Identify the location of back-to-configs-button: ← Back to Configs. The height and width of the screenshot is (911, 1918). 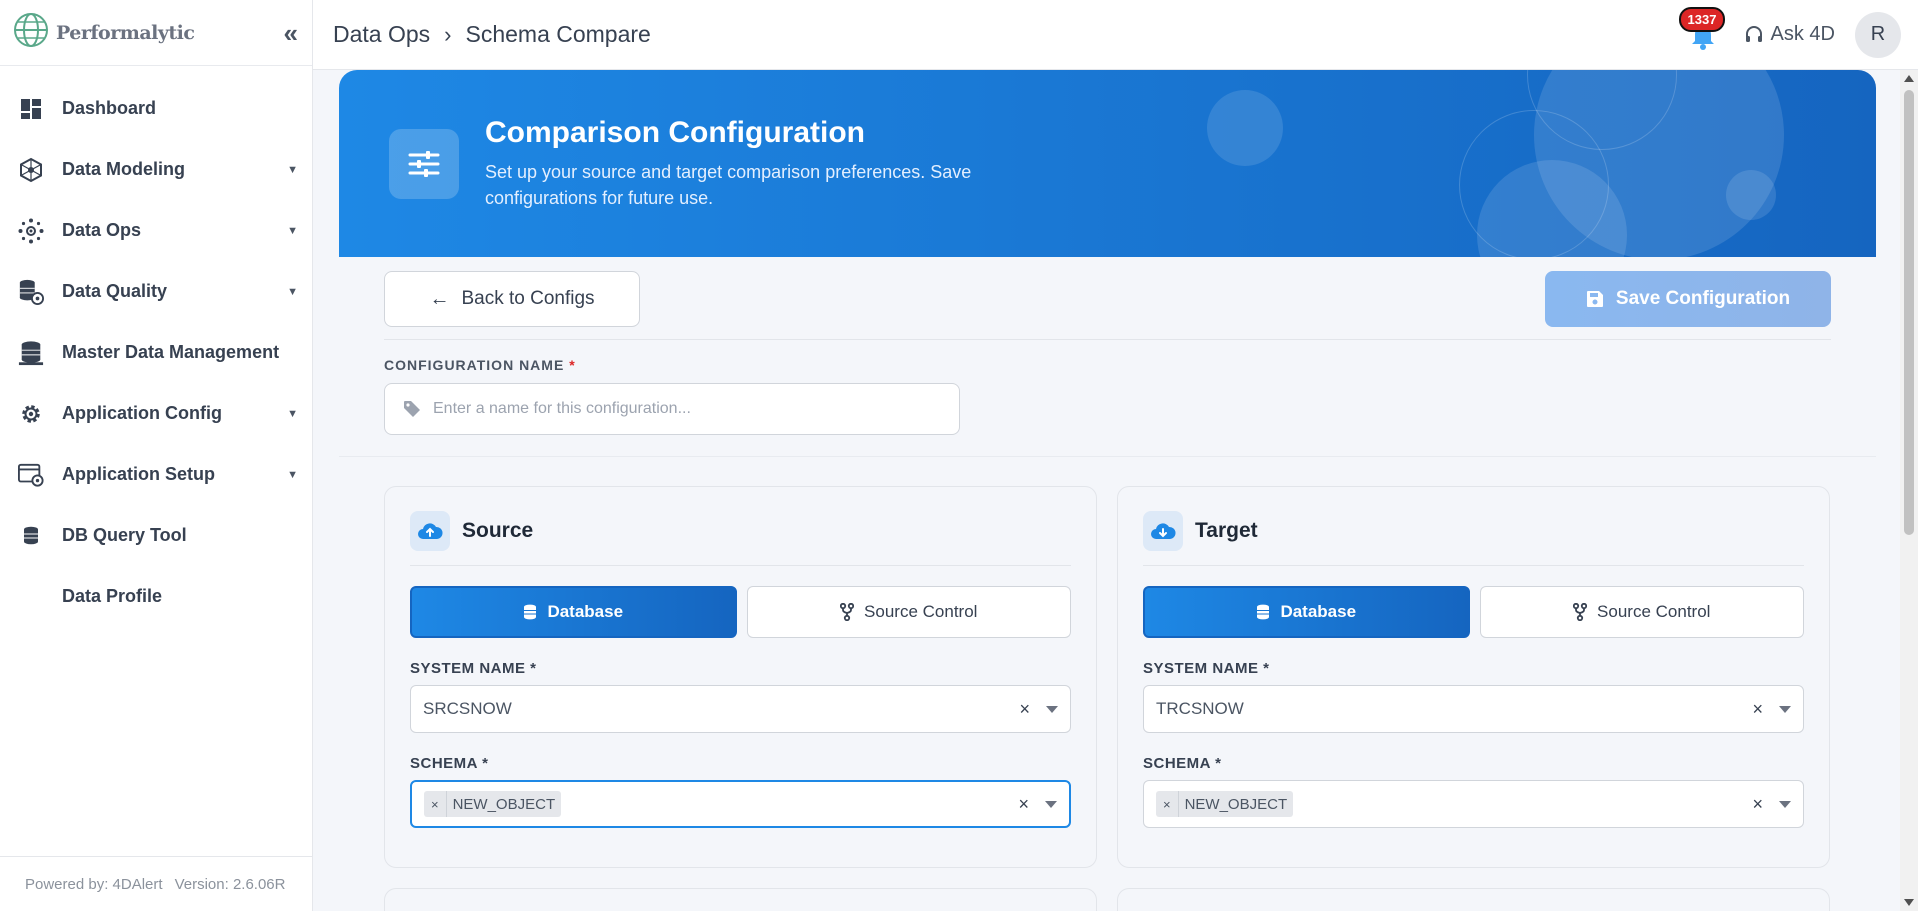
(512, 299).